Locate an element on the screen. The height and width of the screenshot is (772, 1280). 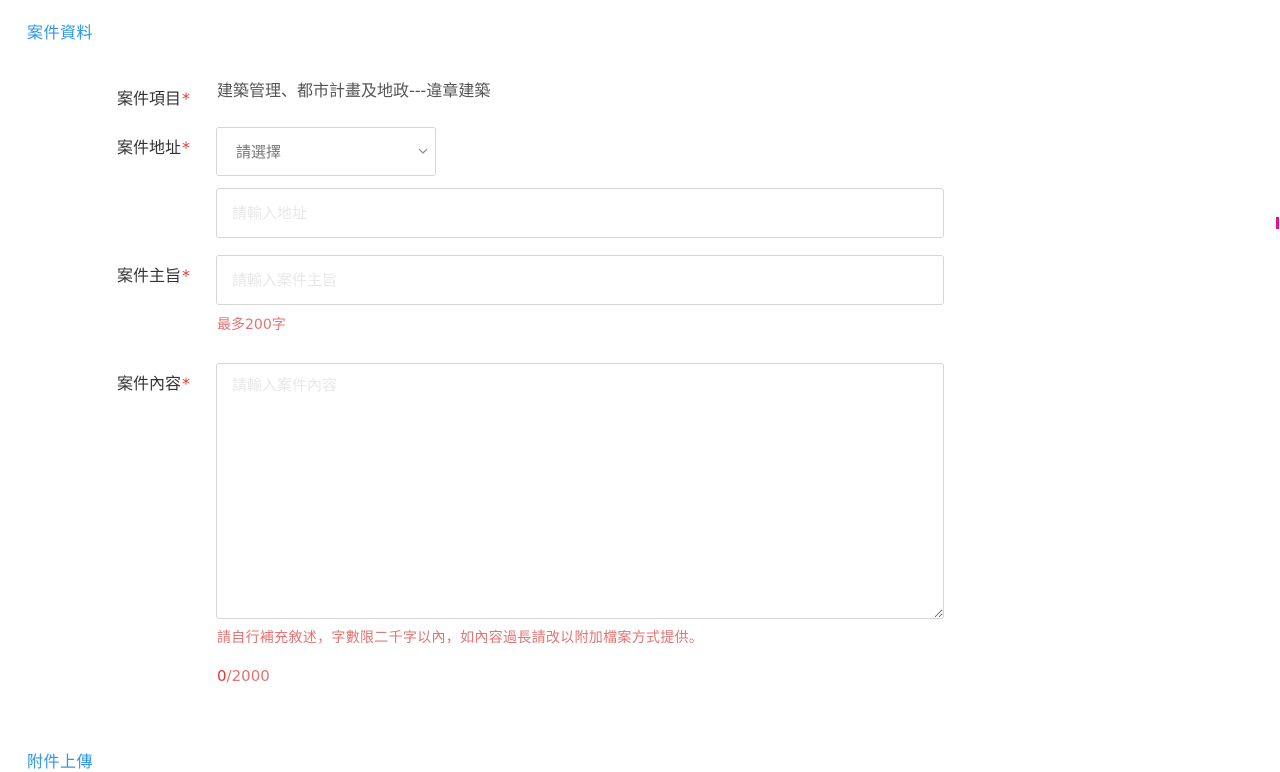
case-item-label: 案件項目* is located at coordinates (157, 99).